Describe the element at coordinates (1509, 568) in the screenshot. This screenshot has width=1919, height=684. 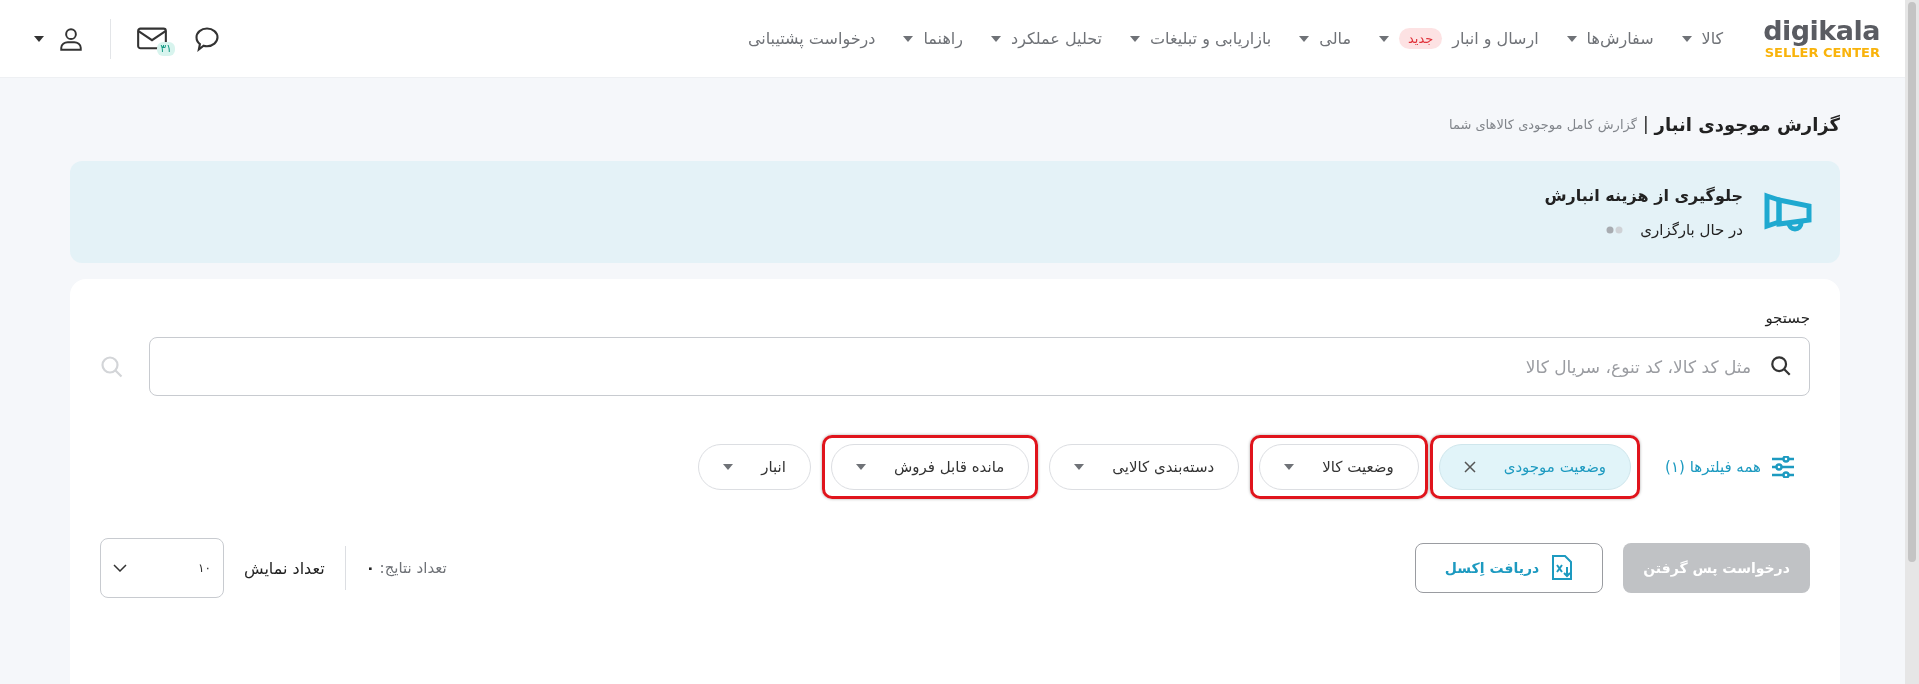
I see `excel-download-button: دریافت اِکسل` at that location.